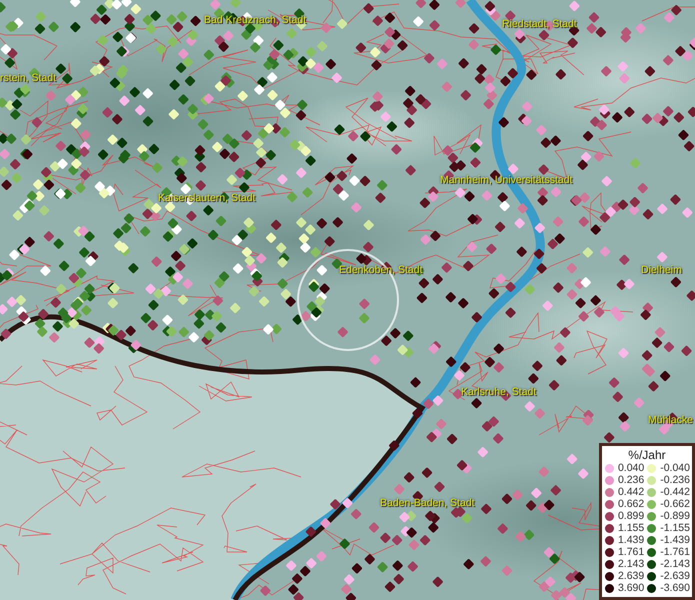  Describe the element at coordinates (675, 564) in the screenshot. I see `legend-value: -2.143` at that location.